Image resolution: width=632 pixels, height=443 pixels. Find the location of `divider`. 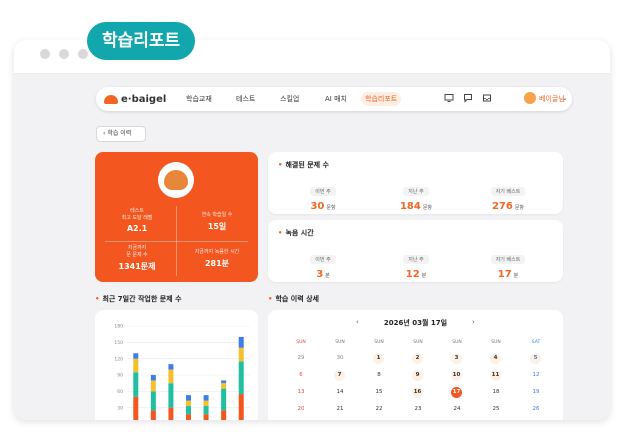

divider is located at coordinates (176, 241).